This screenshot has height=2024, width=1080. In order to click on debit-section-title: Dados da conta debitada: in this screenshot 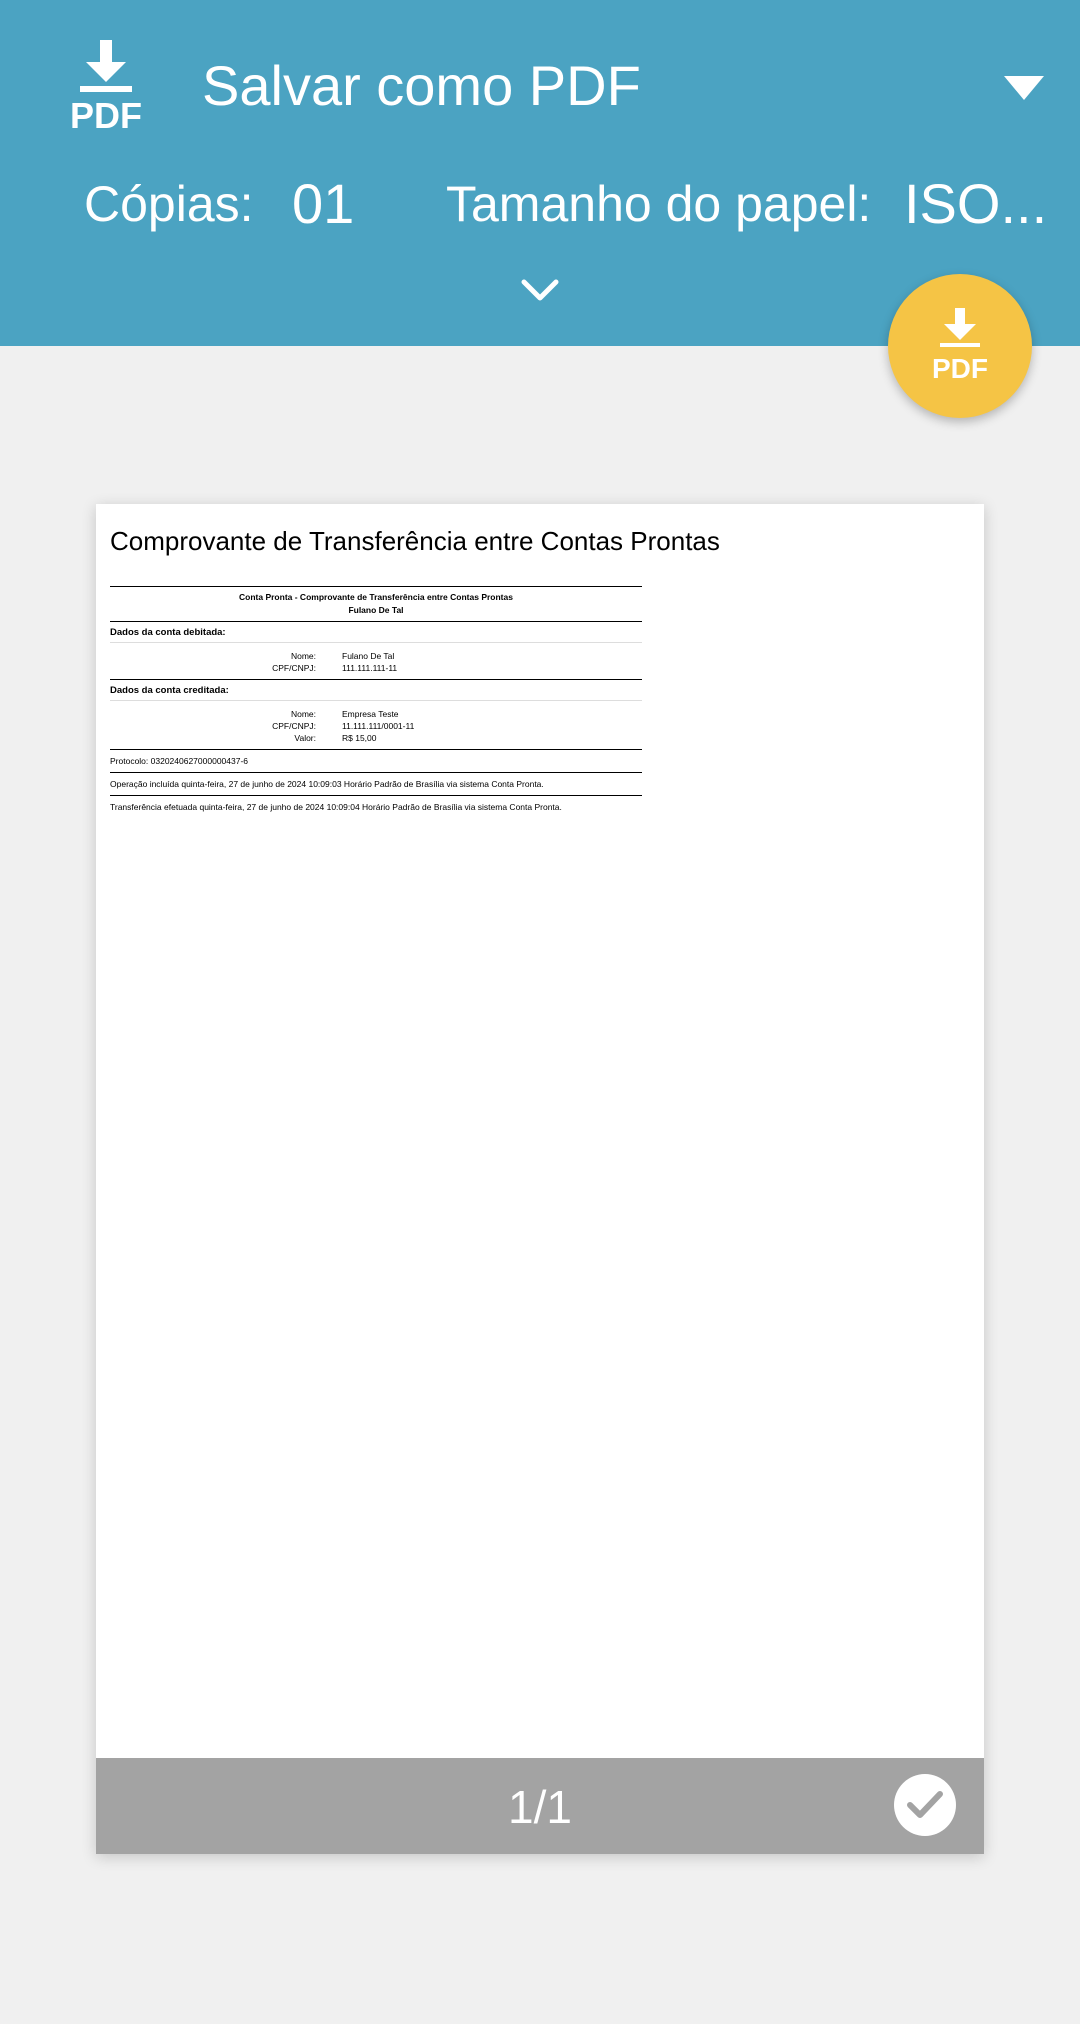, I will do `click(168, 632)`.